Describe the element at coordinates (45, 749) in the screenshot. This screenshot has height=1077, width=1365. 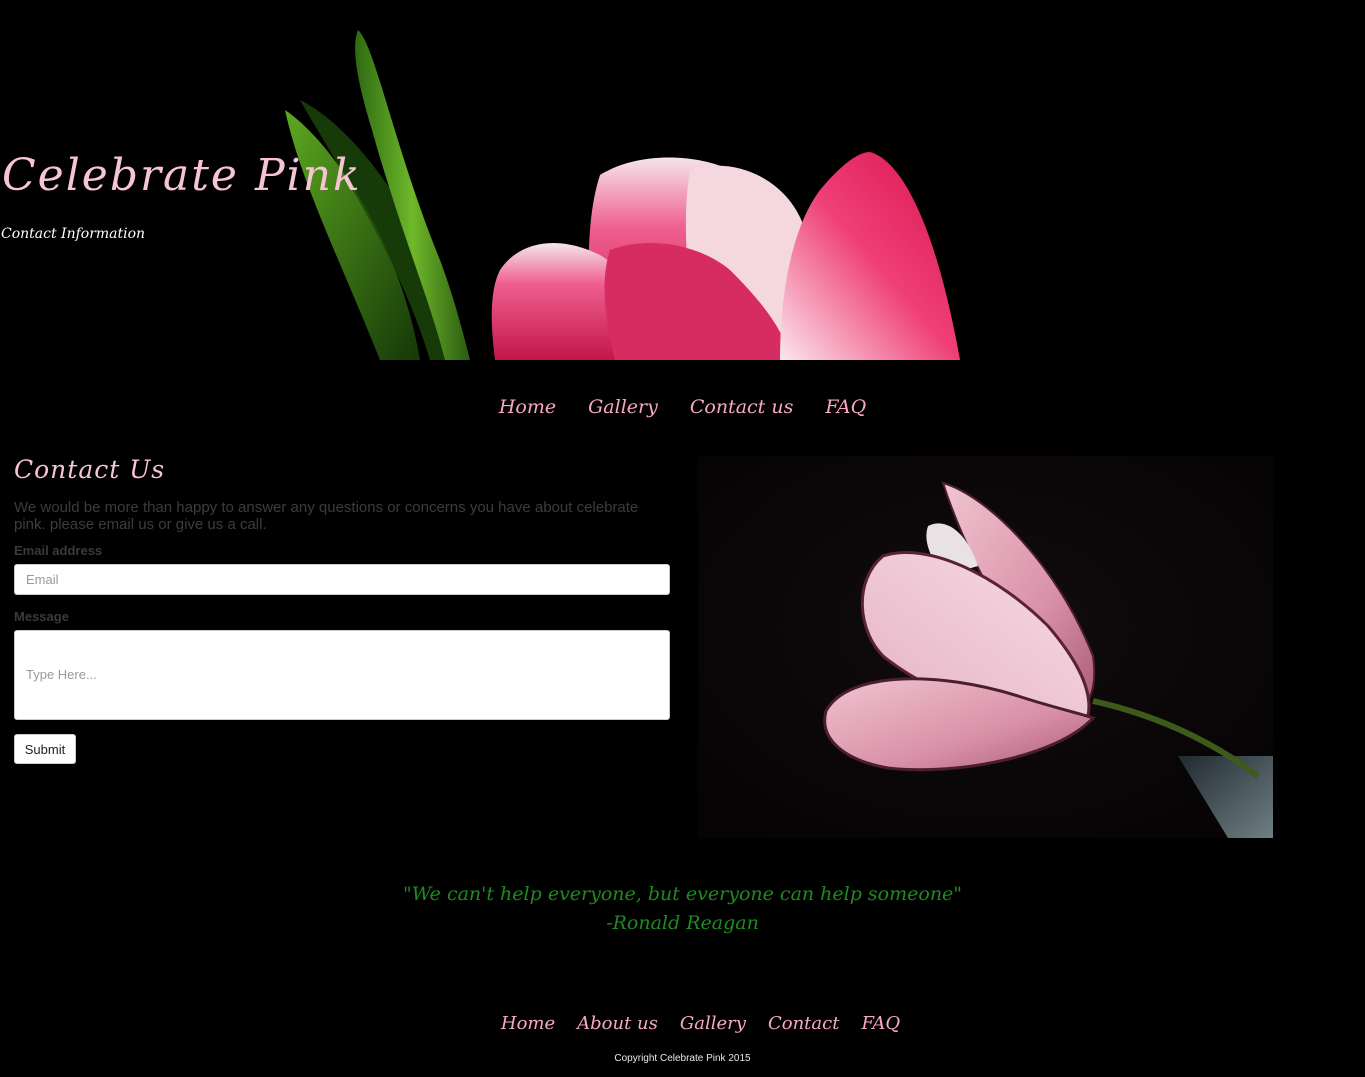
I see `submit-button: Submit` at that location.